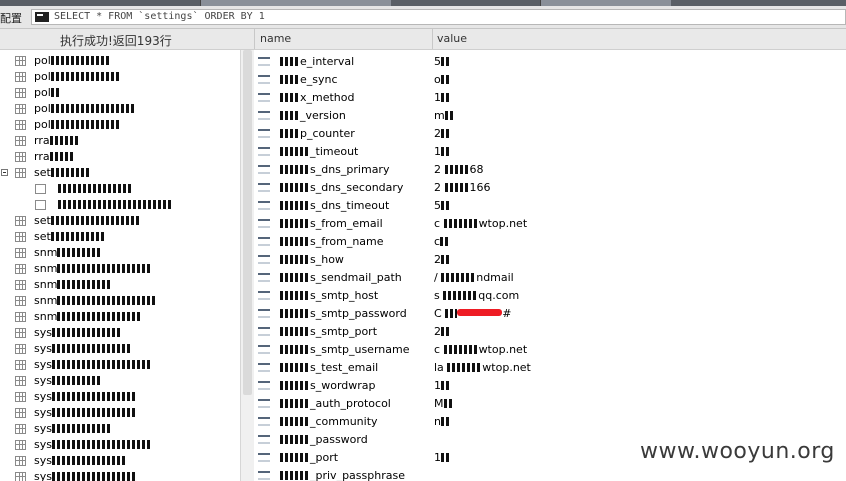 The height and width of the screenshot is (481, 846). Describe the element at coordinates (474, 277) in the screenshot. I see `value-cell: / ndmail` at that location.